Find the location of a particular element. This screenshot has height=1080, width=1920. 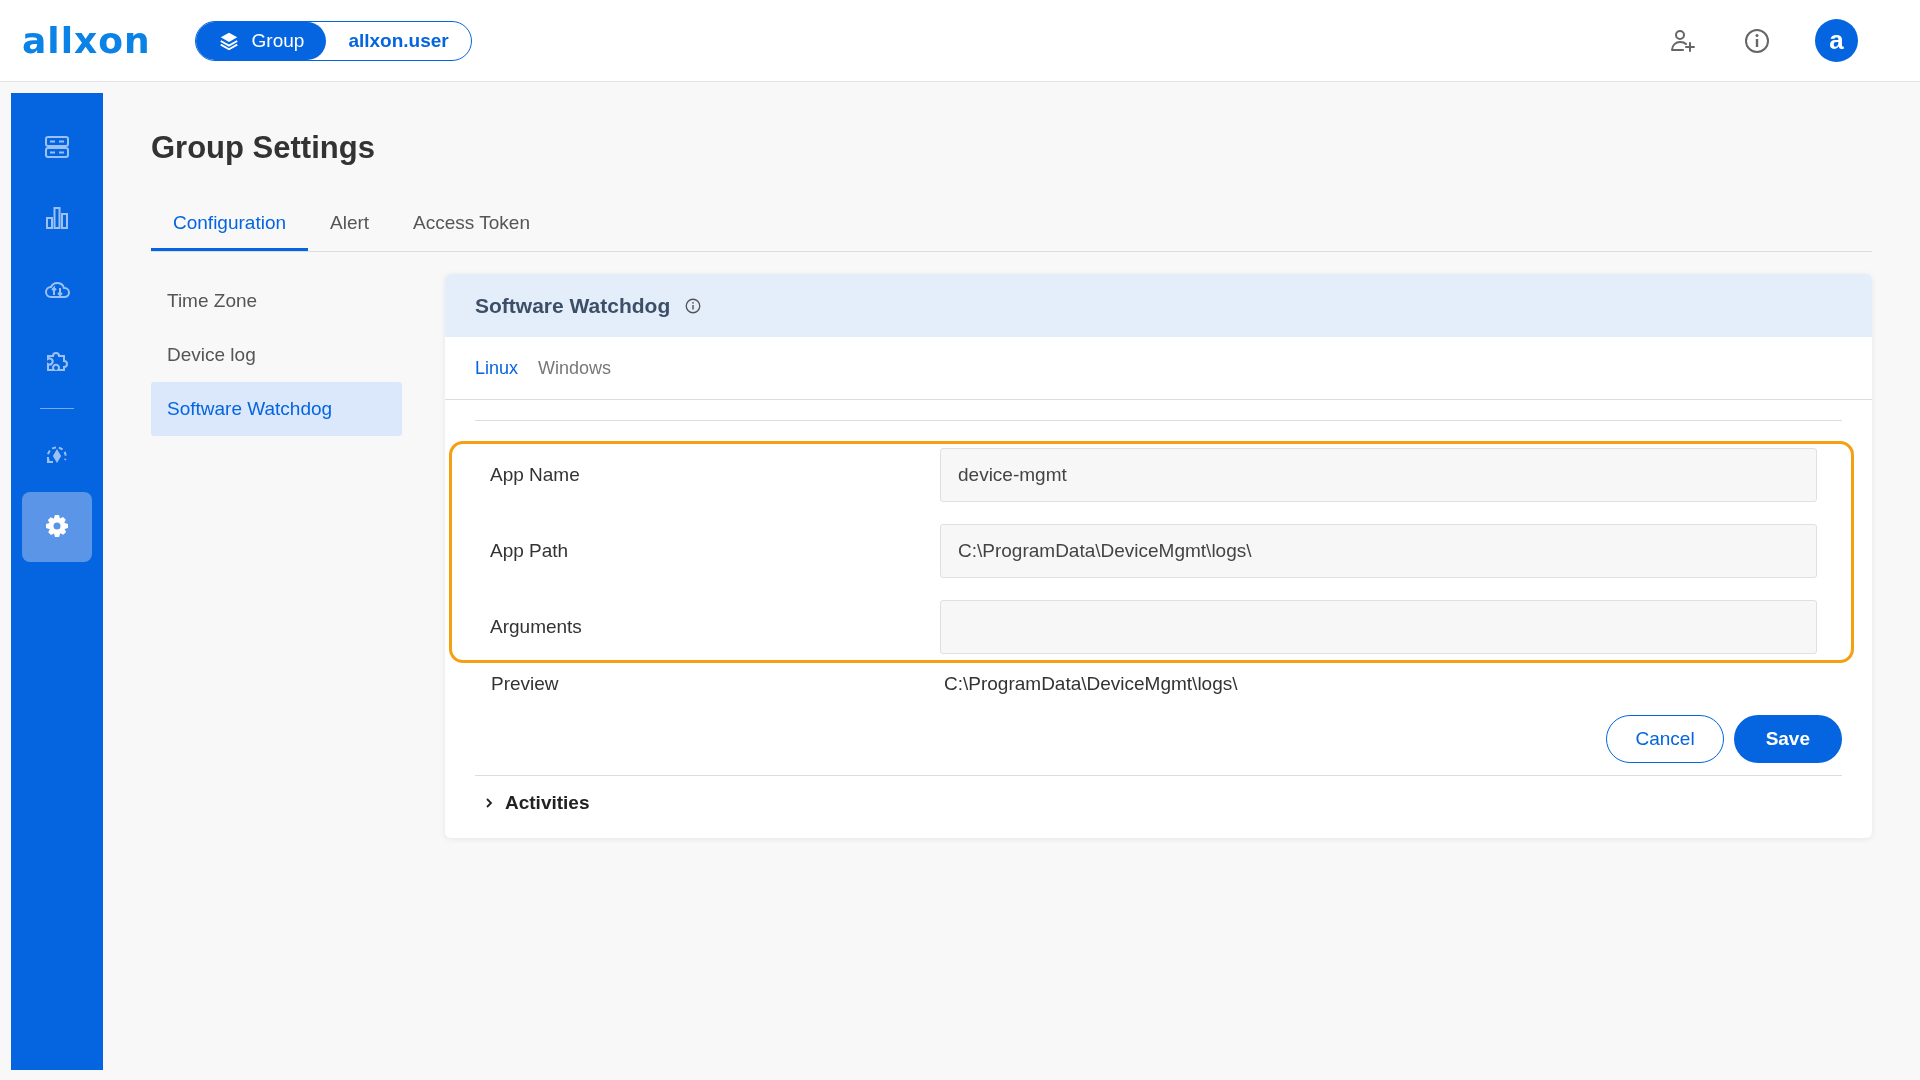

tab: Configuration is located at coordinates (230, 226).